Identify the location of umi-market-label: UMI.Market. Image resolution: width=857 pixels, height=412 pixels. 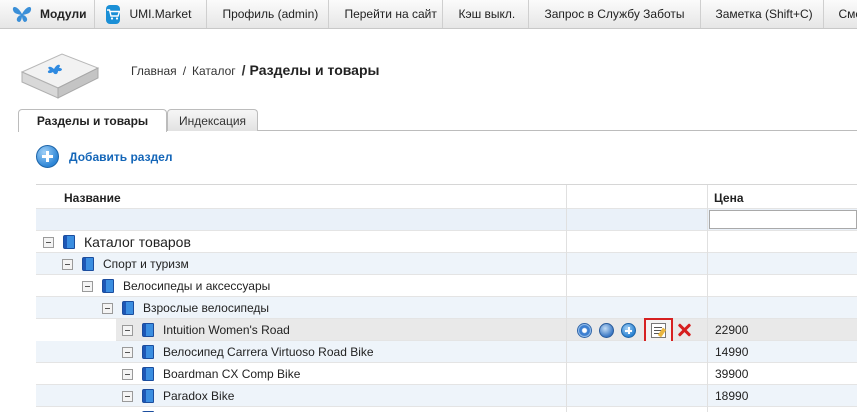
(160, 14).